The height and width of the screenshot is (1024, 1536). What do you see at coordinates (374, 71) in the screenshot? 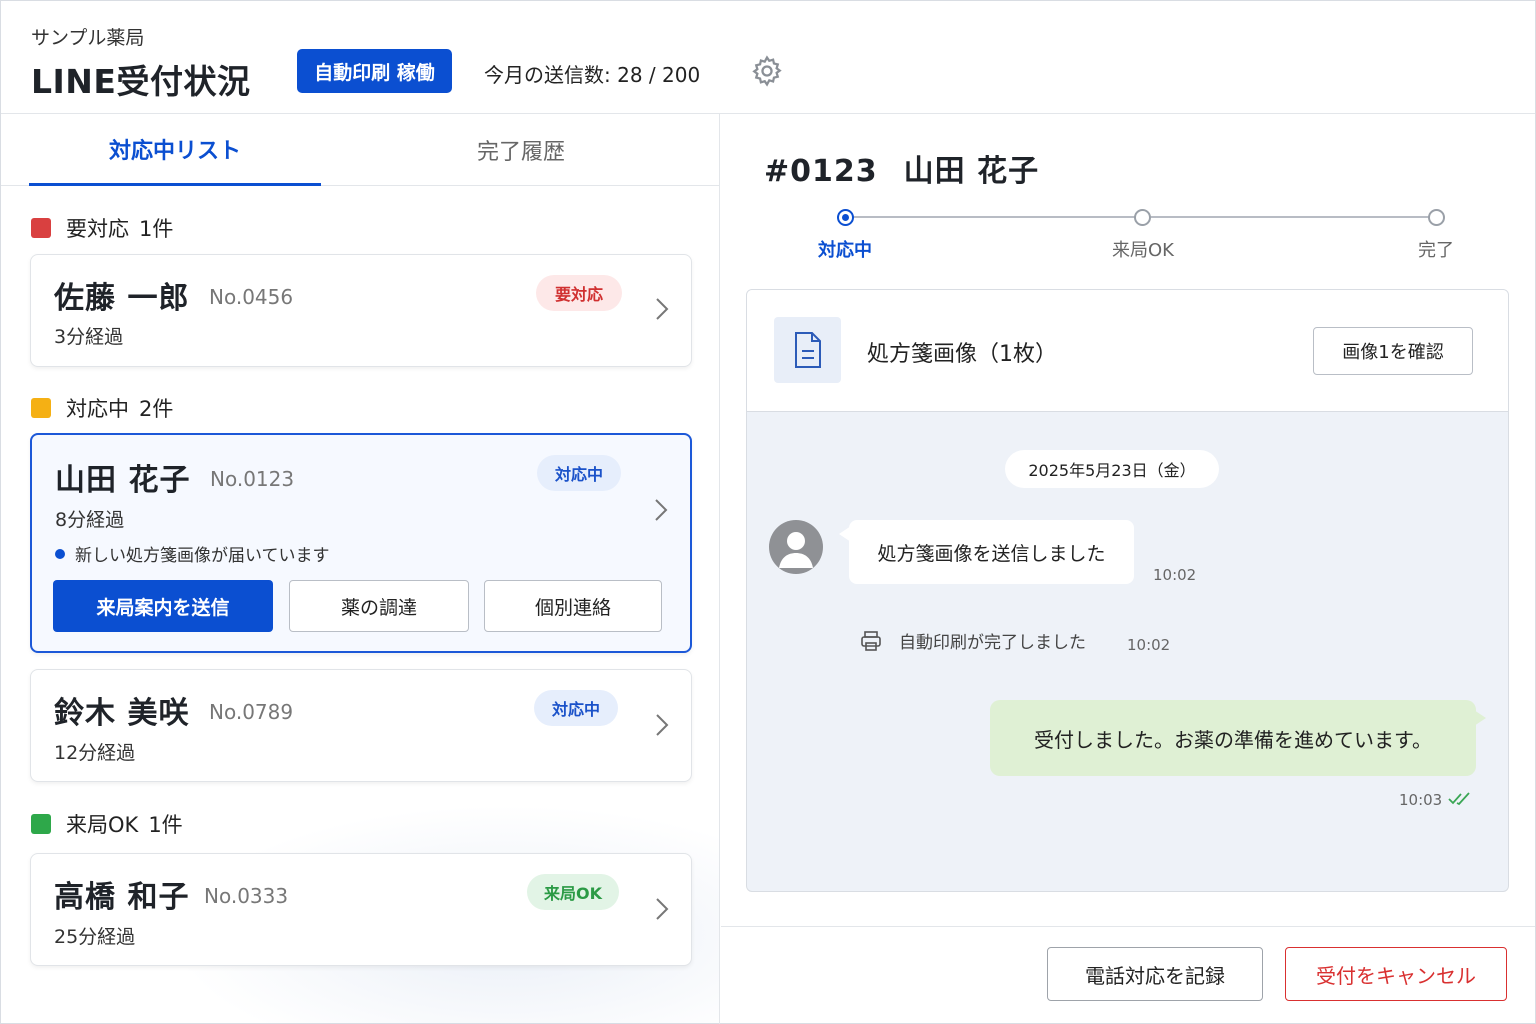
I see `autoprint-status-badge: 自動印刷 稼働` at bounding box center [374, 71].